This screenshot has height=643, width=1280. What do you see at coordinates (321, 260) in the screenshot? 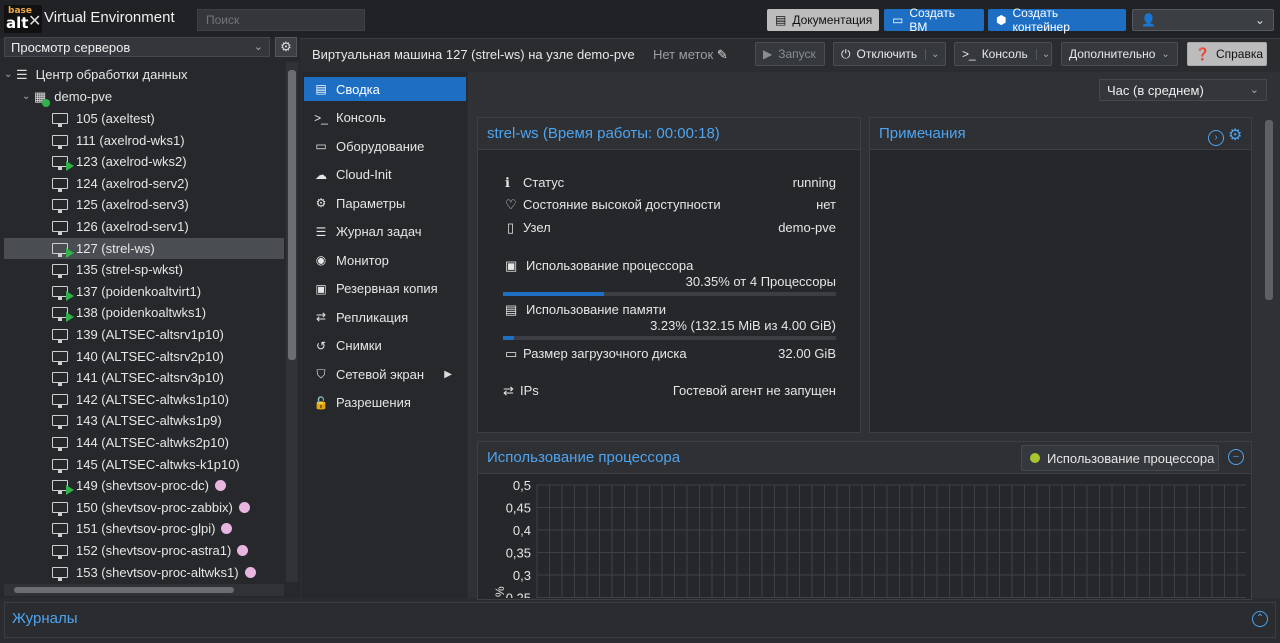
I see `eye-icon: ◉` at bounding box center [321, 260].